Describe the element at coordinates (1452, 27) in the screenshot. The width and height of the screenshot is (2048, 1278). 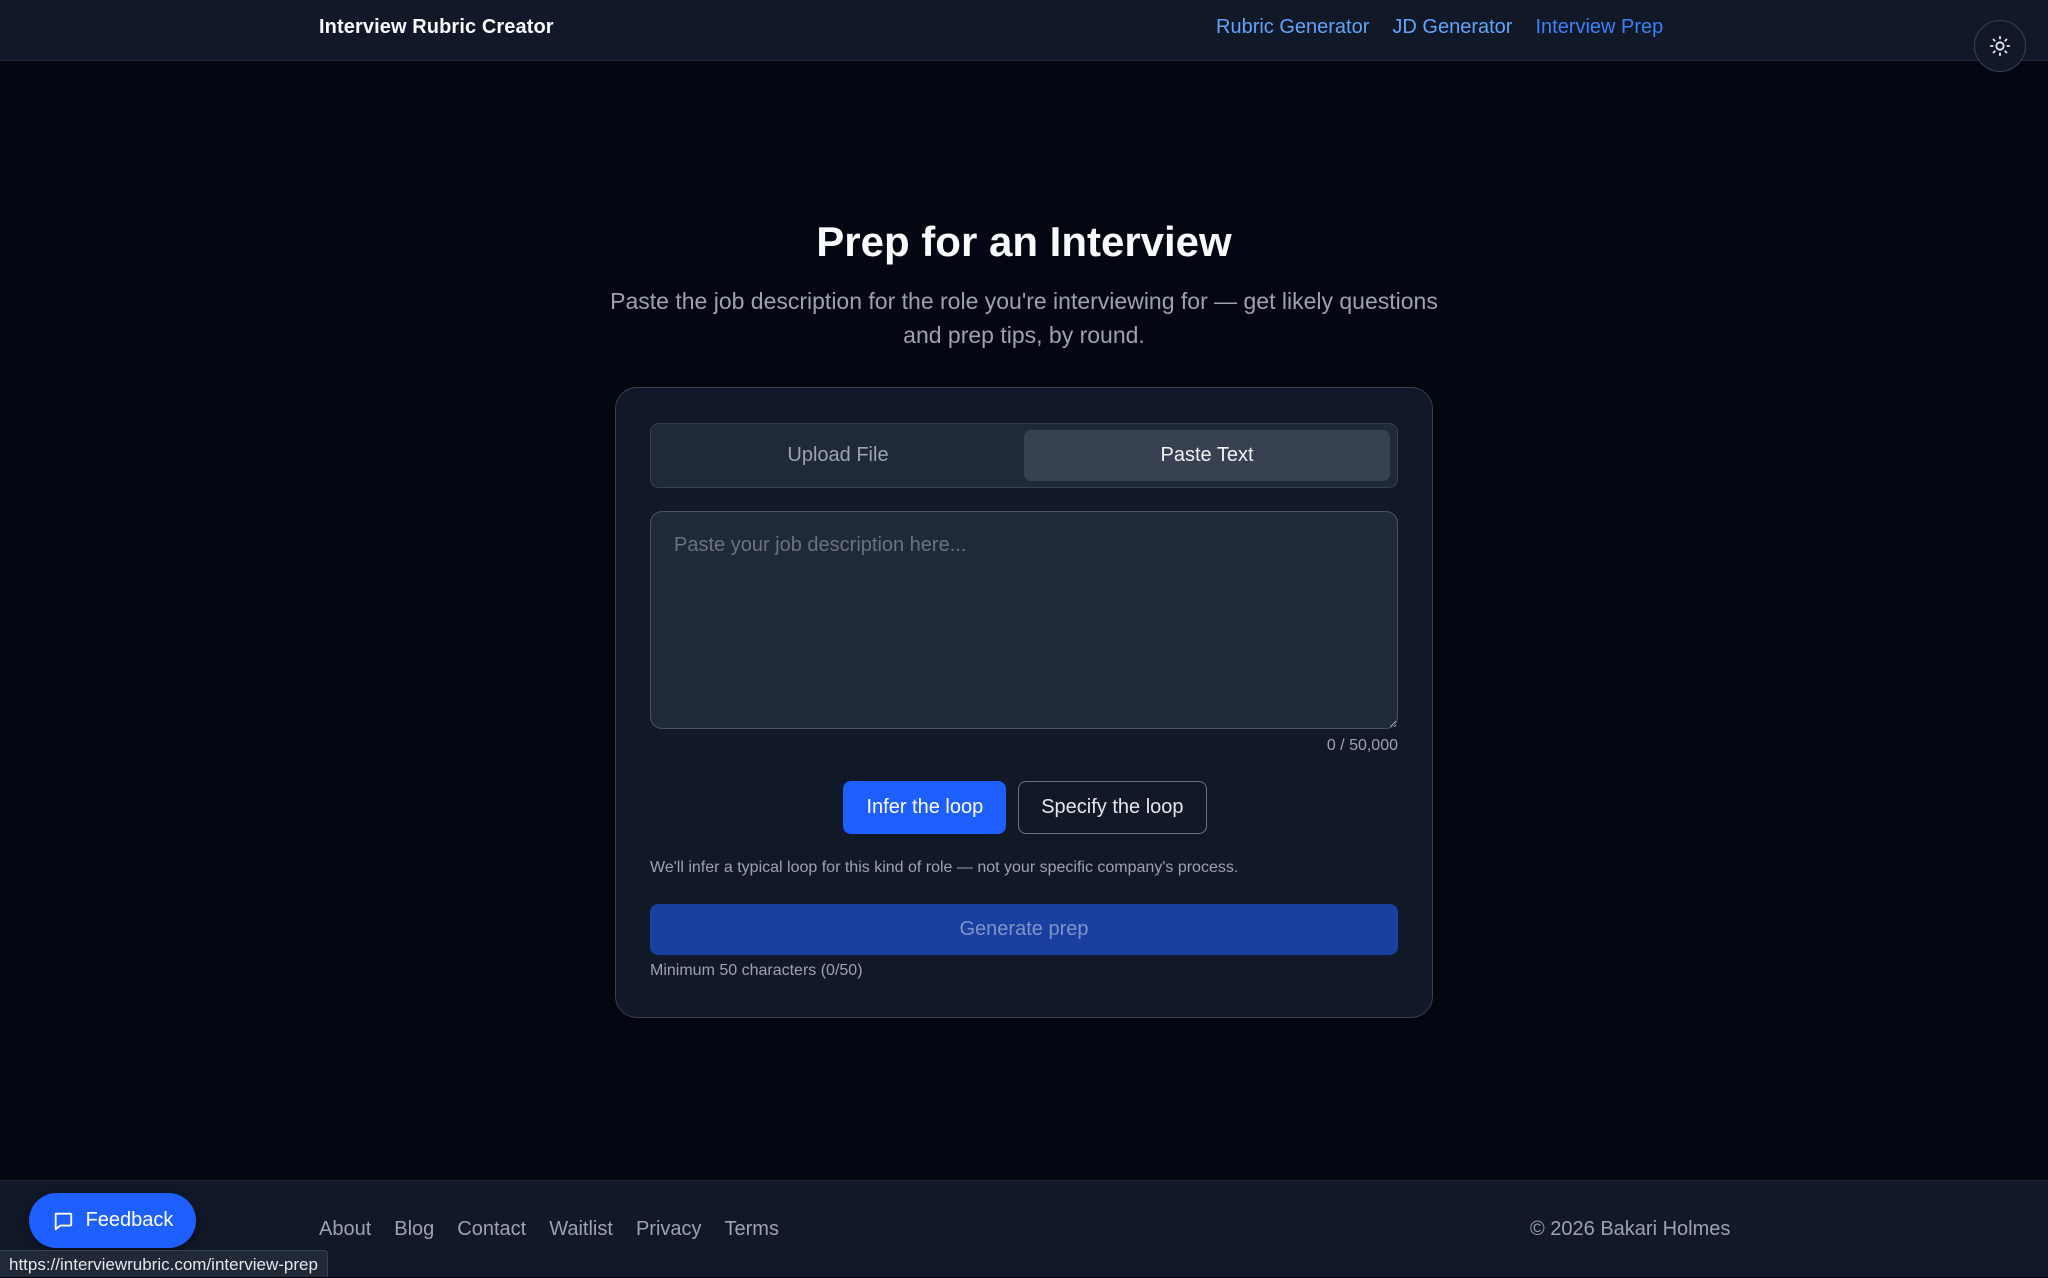
I see `nav-link-jd-generator: JD Generator` at that location.